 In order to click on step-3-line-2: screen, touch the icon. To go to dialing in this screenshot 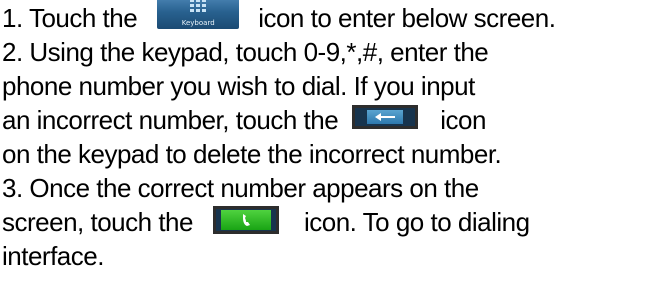, I will do `click(323, 222)`.